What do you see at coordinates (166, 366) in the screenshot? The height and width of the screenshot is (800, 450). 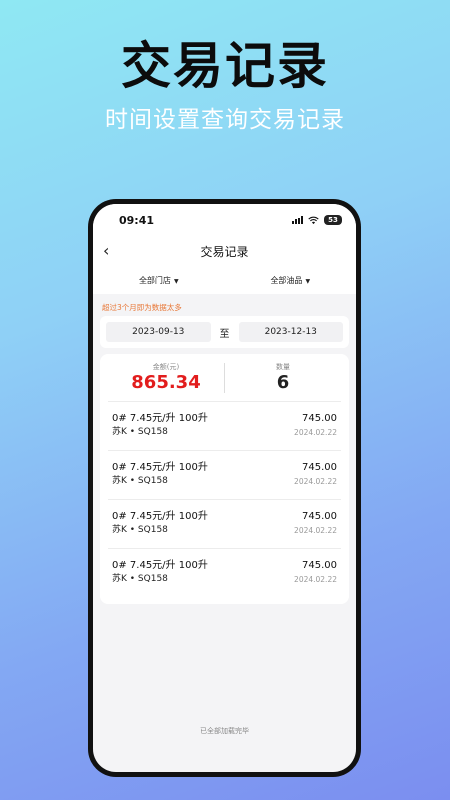 I see `amount-label: 金额(元)` at bounding box center [166, 366].